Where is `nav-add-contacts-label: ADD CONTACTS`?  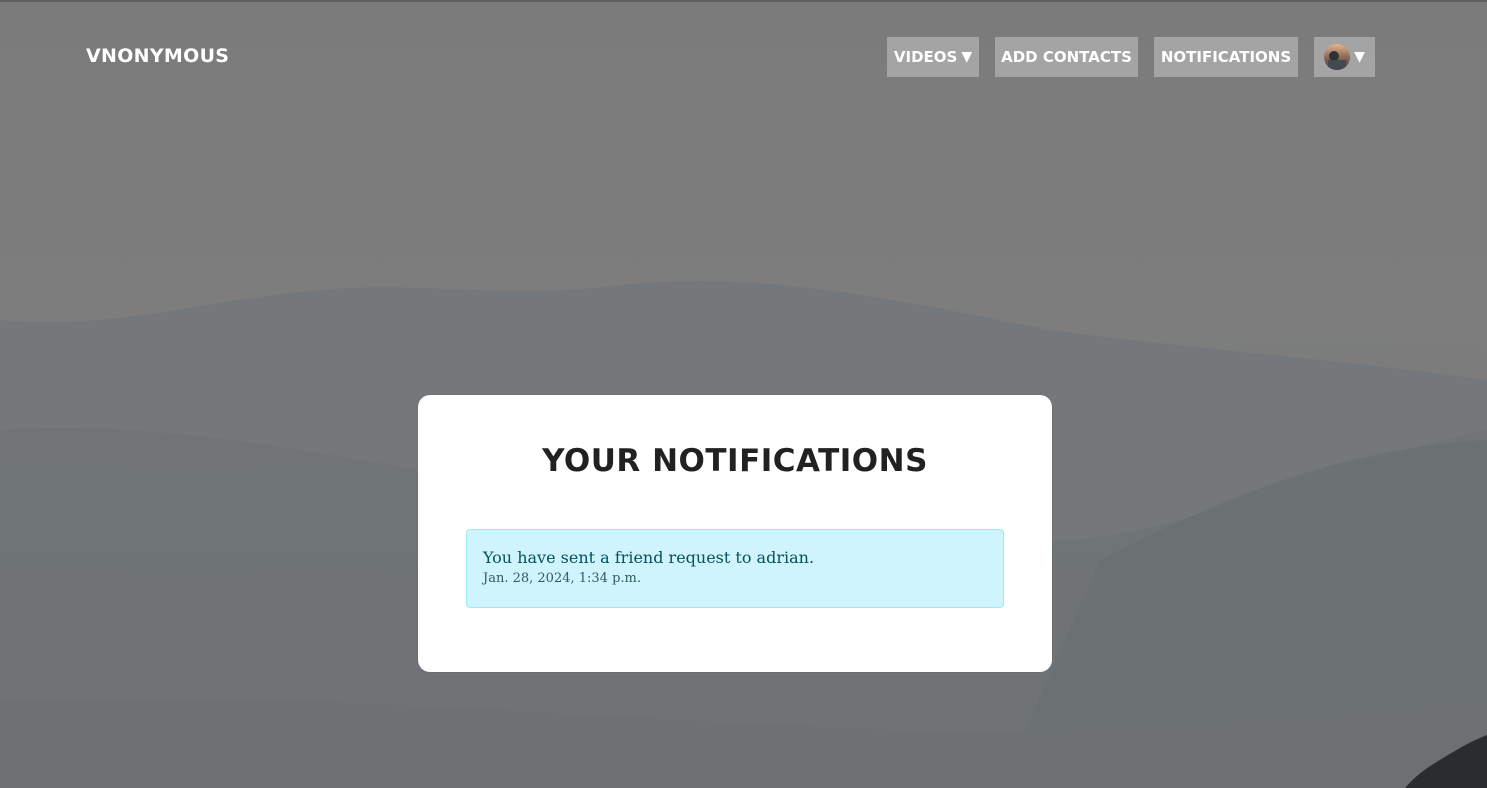
nav-add-contacts-label: ADD CONTACTS is located at coordinates (1066, 57).